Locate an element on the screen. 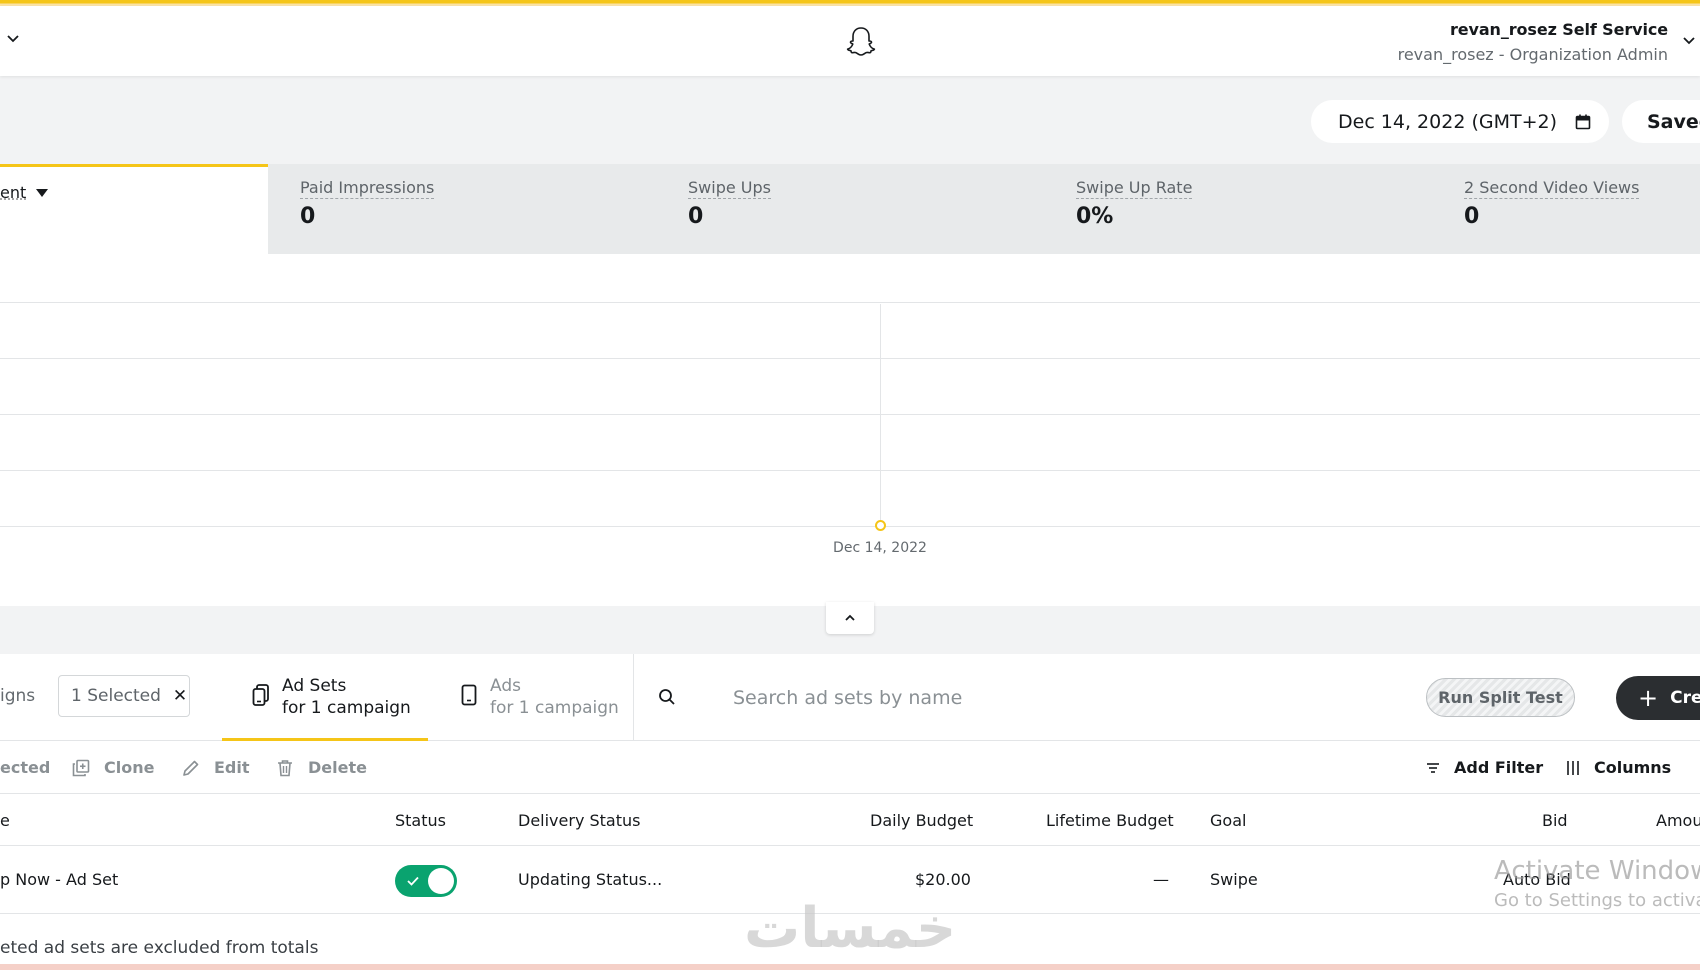 Image resolution: width=1700 pixels, height=970 pixels. date-range-picker: Dec 14, 2022 (GMT+2) is located at coordinates (1460, 121).